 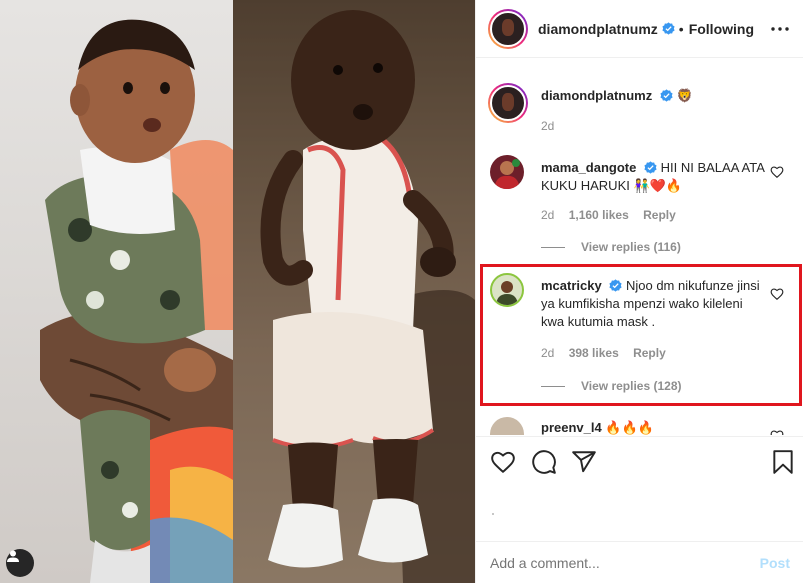 I want to click on share-icon, so click(x=584, y=462).